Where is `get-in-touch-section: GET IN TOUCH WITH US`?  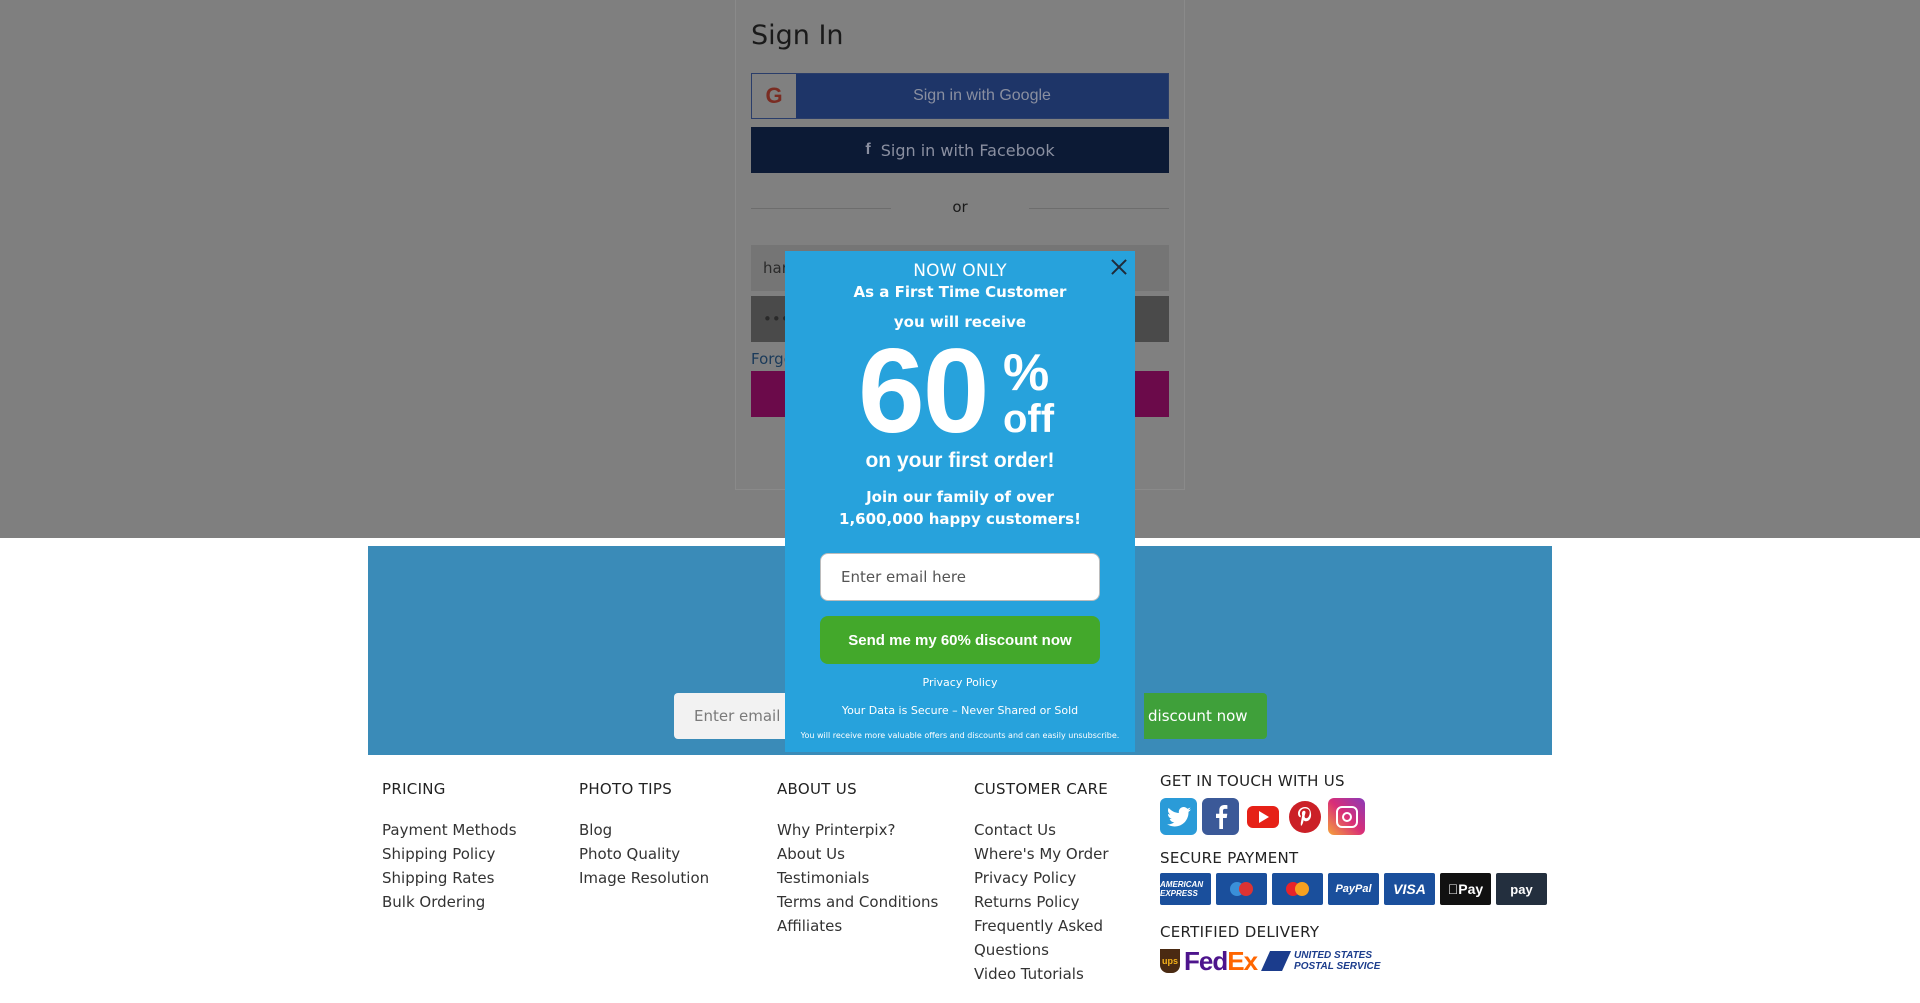 get-in-touch-section: GET IN TOUCH WITH US is located at coordinates (1262, 803).